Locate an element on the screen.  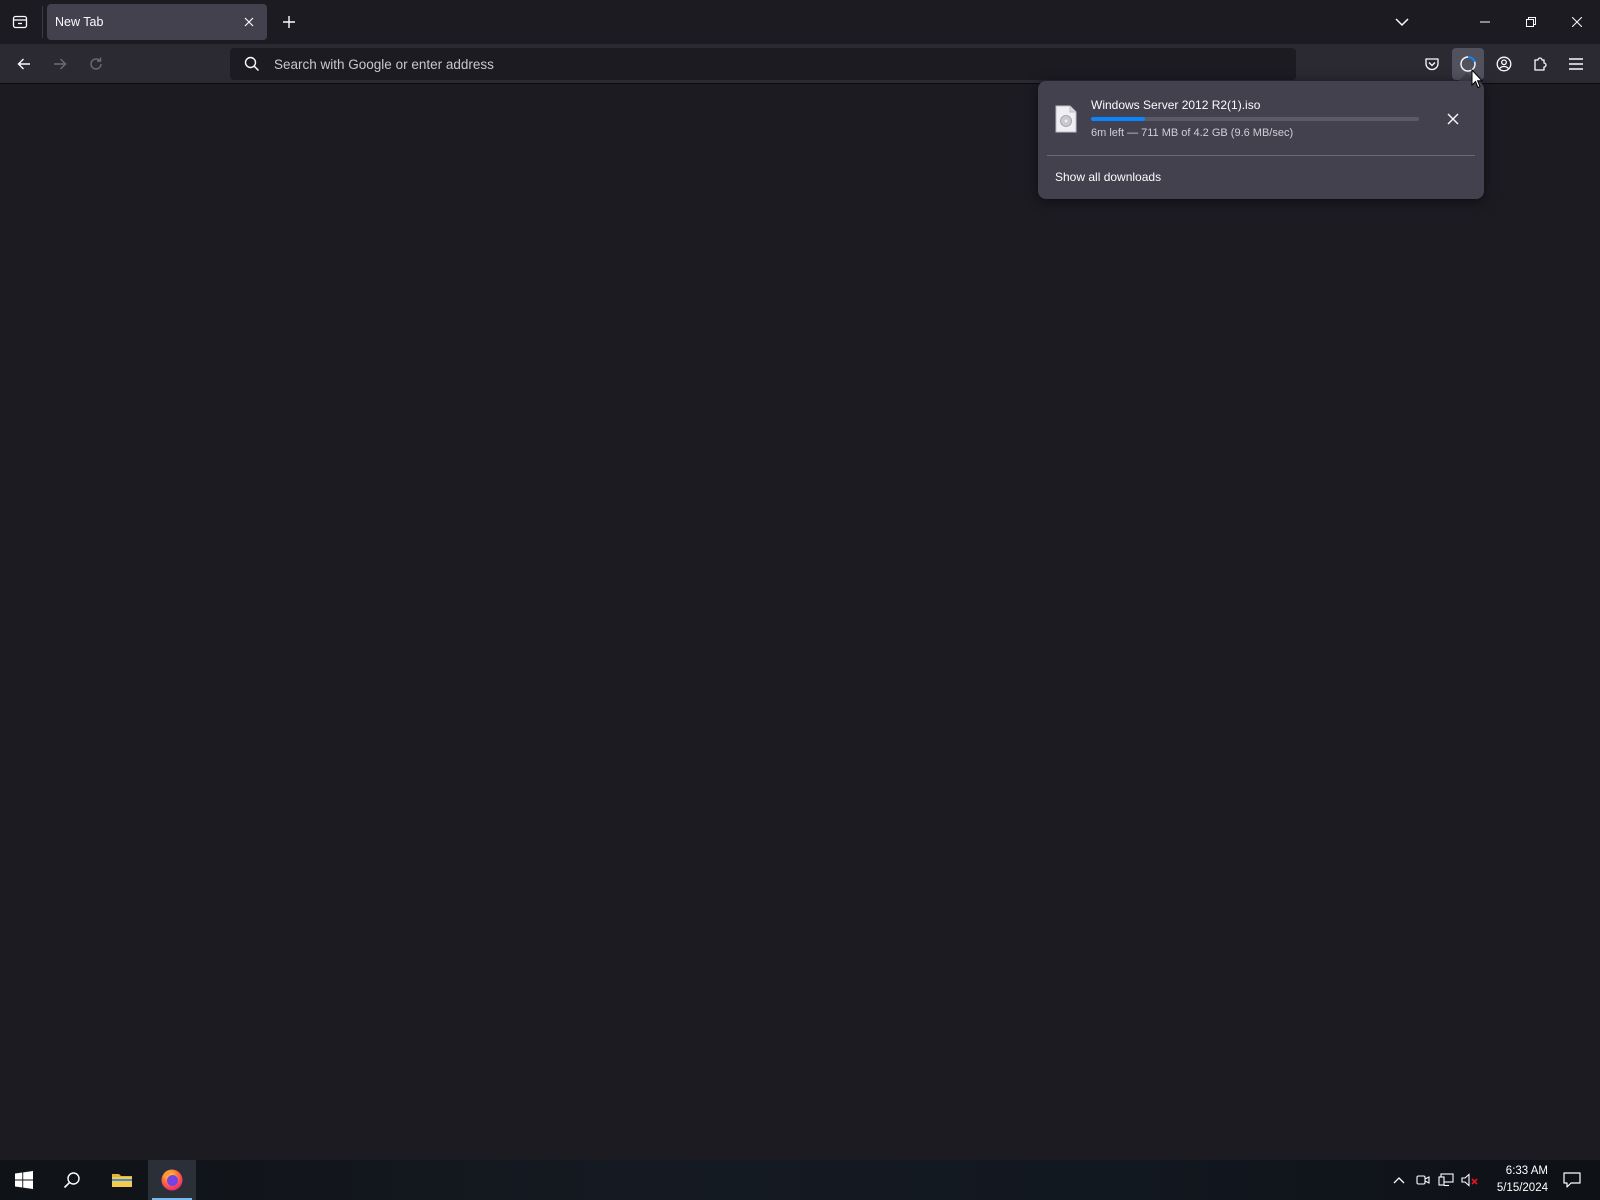
menu-icon is located at coordinates (1576, 64).